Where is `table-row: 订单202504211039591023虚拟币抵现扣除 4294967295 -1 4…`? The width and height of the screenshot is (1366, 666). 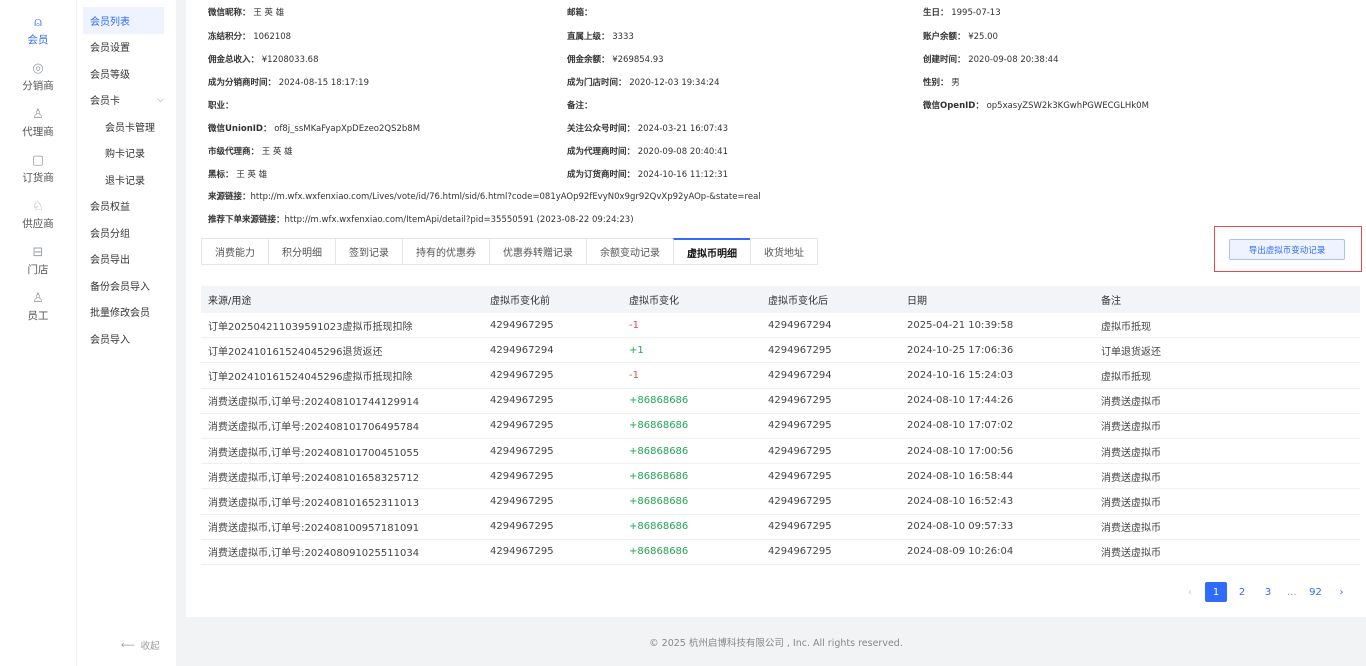
table-row: 订单202504211039591023虚拟币抵现扣除 4294967295 -1 4… is located at coordinates (780, 326).